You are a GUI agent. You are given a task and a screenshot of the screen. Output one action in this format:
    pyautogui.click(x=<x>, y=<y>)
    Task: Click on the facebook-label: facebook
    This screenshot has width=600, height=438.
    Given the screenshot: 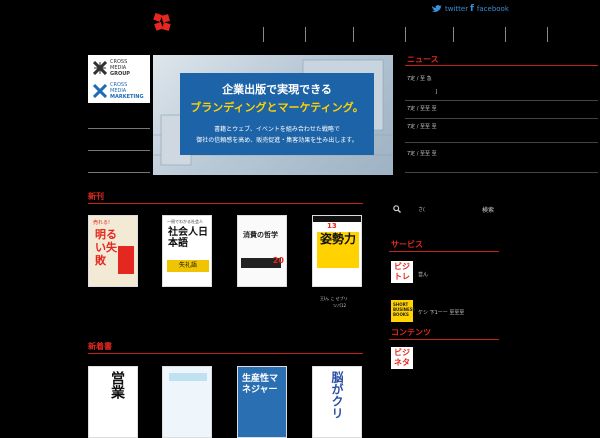 What is the action you would take?
    pyautogui.click(x=492, y=9)
    